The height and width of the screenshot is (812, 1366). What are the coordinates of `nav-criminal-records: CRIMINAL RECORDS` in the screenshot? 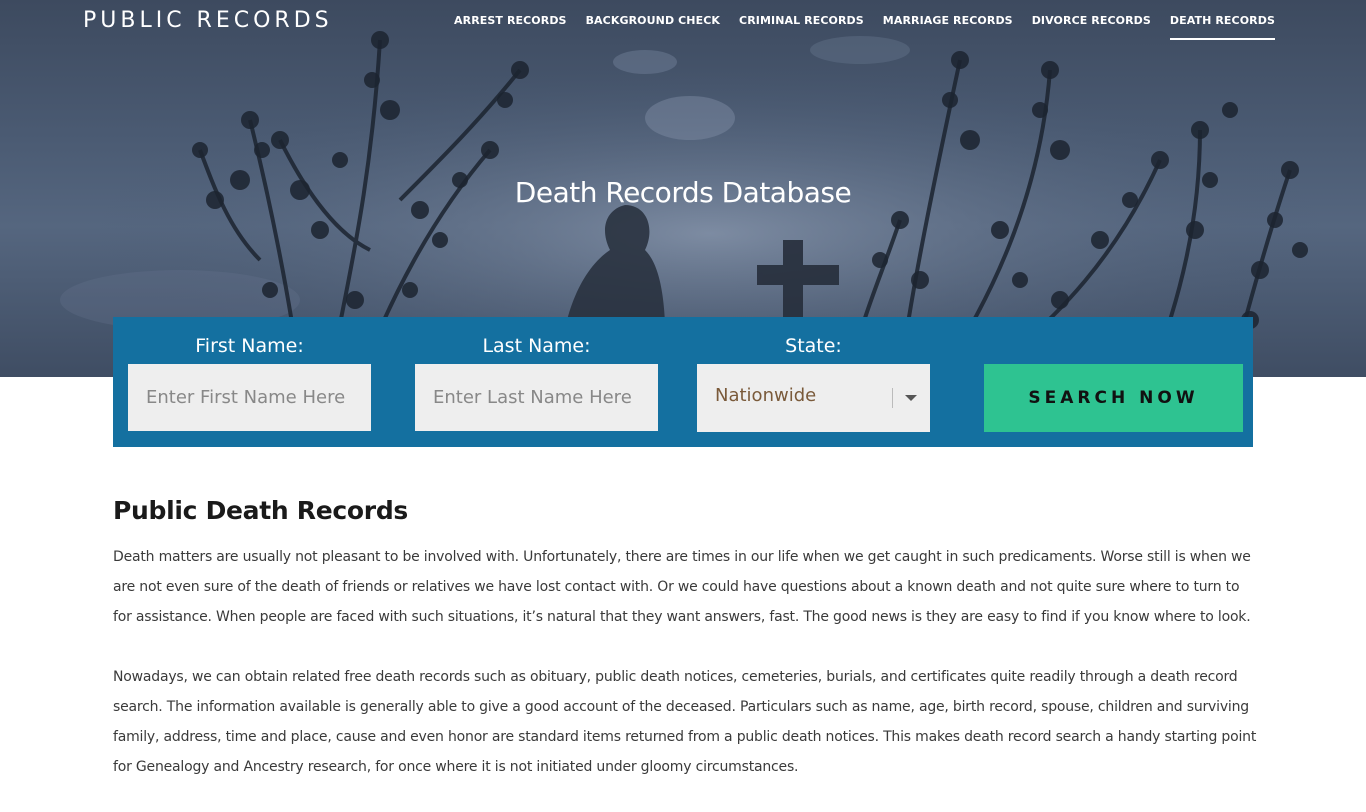 It's located at (801, 27).